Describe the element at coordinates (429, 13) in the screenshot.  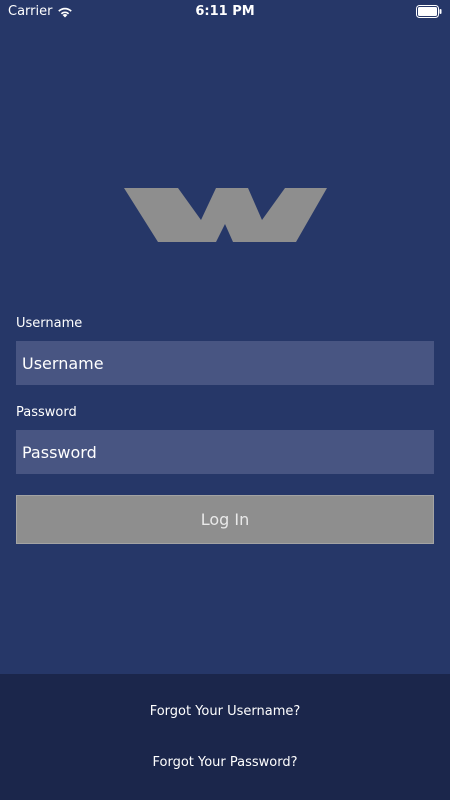
I see `battery-icon` at that location.